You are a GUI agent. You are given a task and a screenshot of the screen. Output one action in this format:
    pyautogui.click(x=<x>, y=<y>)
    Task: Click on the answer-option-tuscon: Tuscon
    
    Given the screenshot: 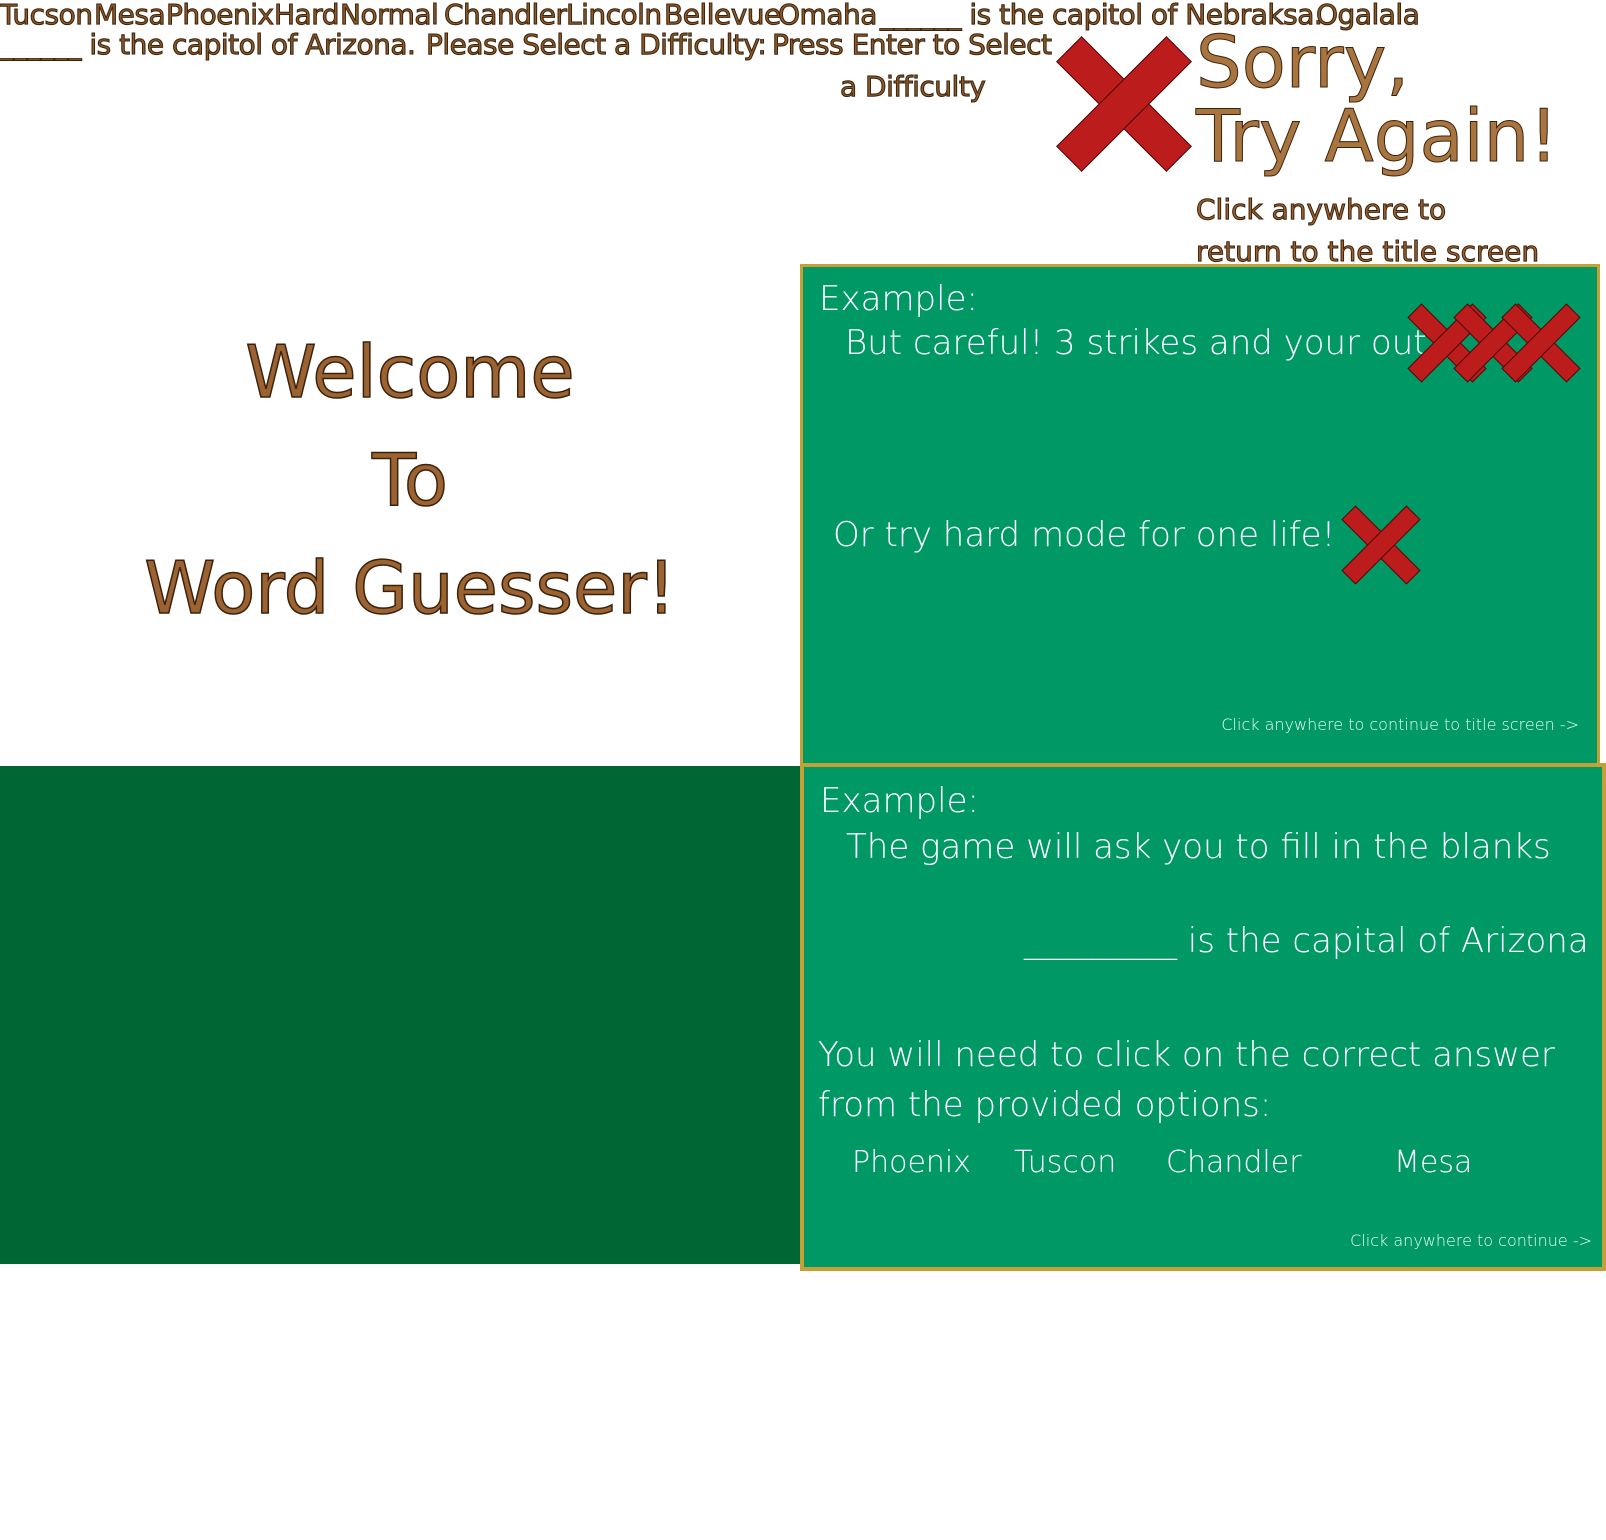 What is the action you would take?
    pyautogui.click(x=1065, y=1162)
    